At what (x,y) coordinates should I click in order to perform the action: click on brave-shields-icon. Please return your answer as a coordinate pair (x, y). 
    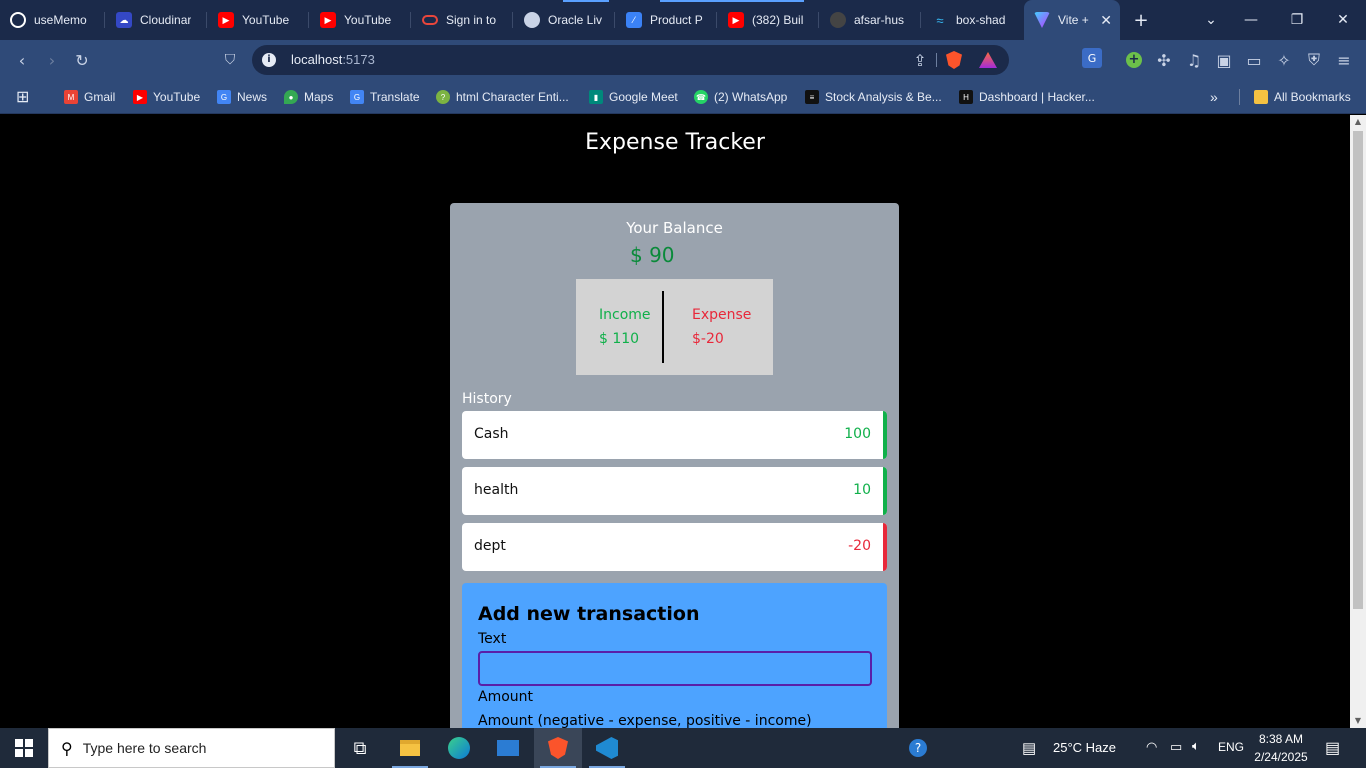
    Looking at the image, I should click on (954, 60).